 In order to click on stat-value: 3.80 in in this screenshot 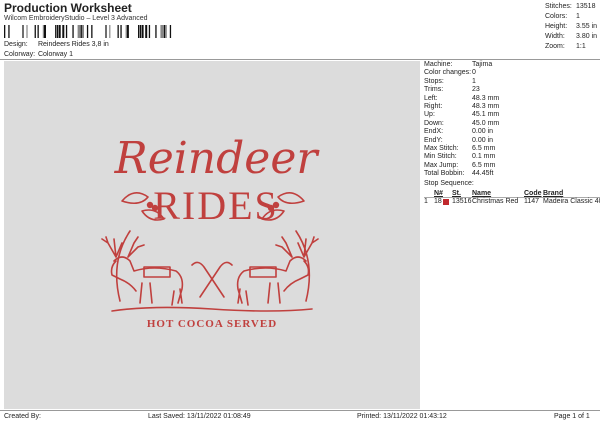, I will do `click(587, 36)`.